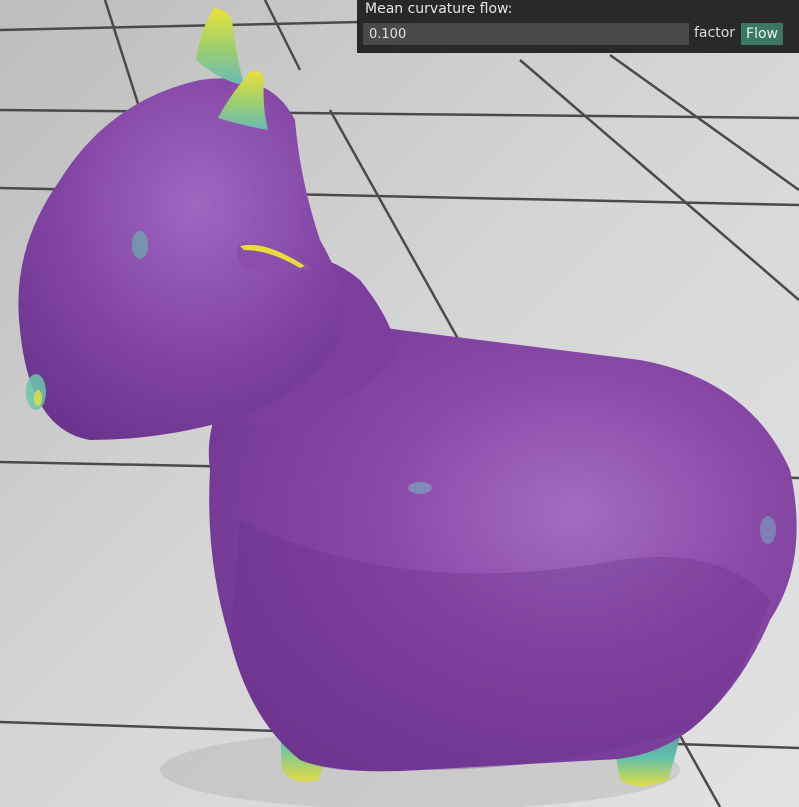  I want to click on chest-curvature-spot, so click(420, 488).